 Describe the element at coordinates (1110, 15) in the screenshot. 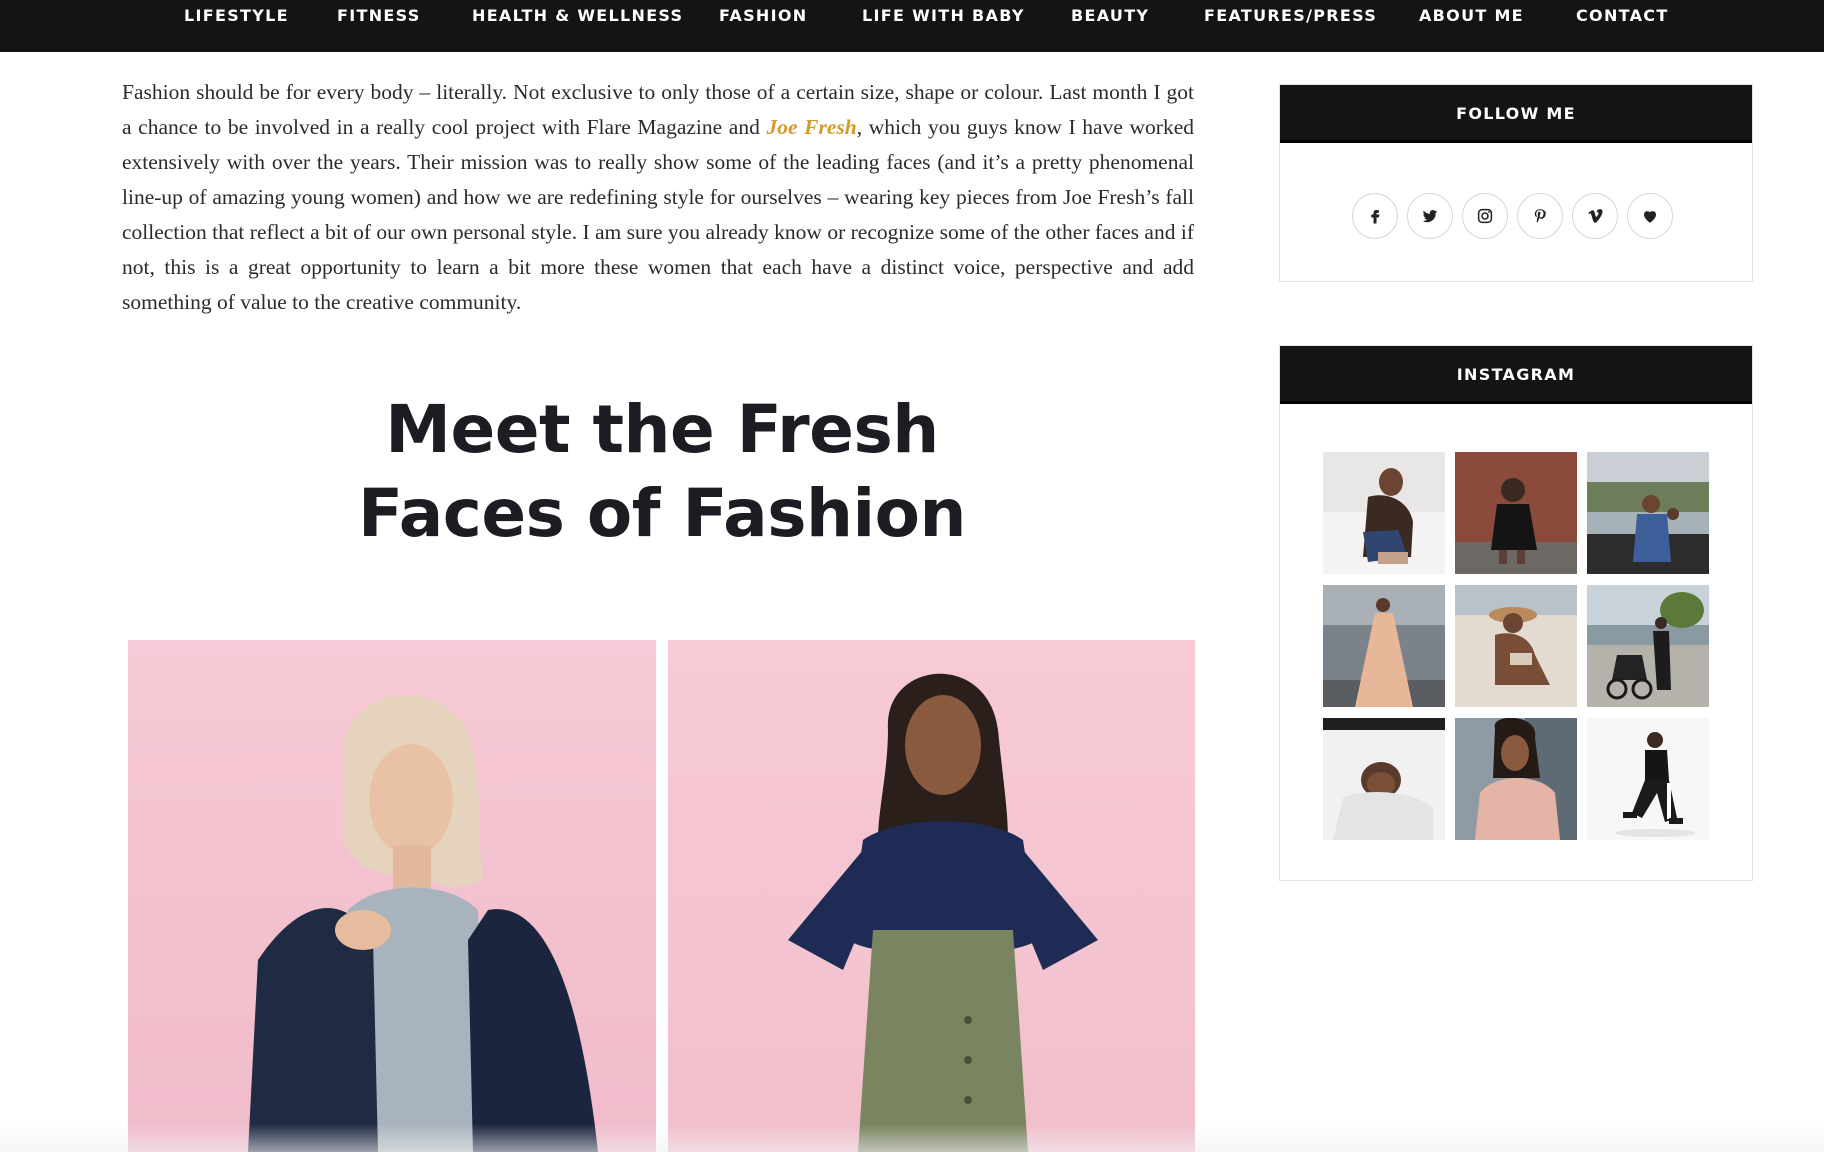

I see `nav-beauty: BEAUTY` at that location.